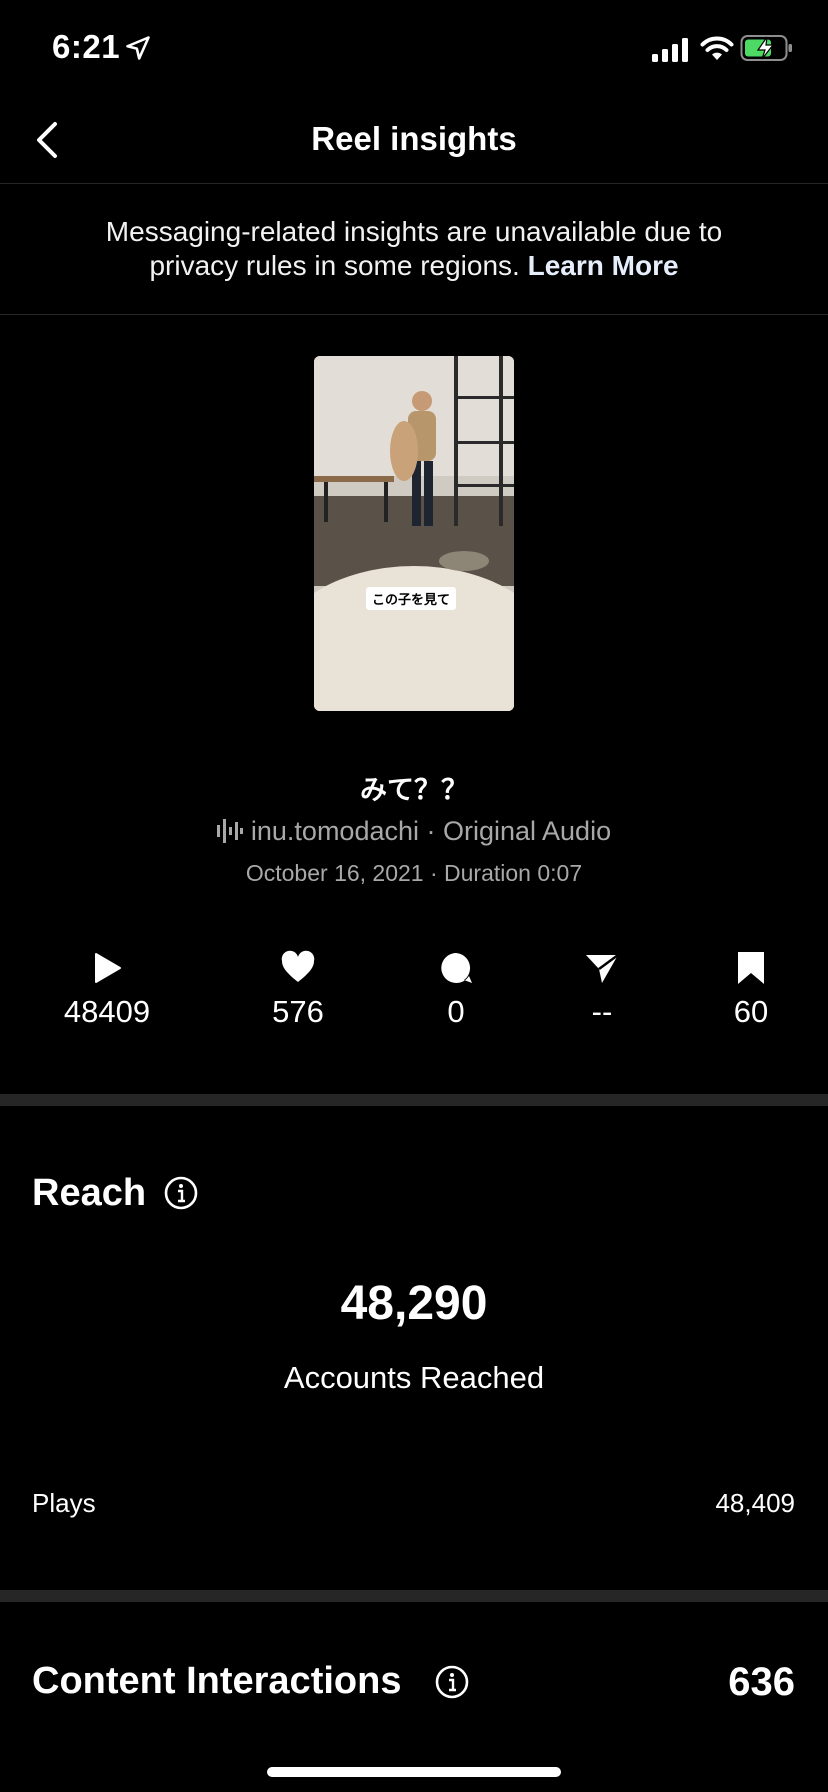 The image size is (828, 1792). Describe the element at coordinates (717, 48) in the screenshot. I see `wifi-icon` at that location.